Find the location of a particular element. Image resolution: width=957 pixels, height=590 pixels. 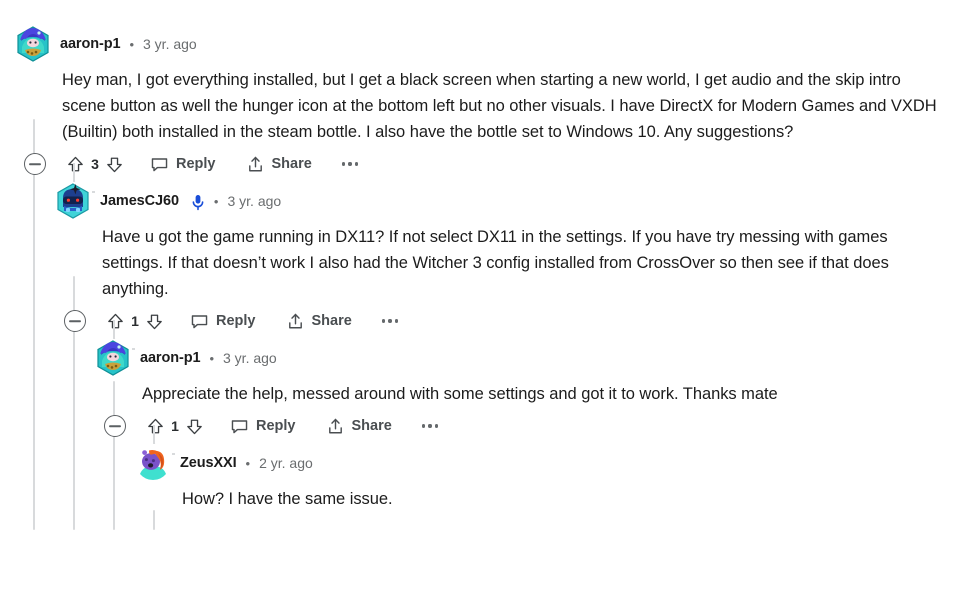

vote-count: 3 is located at coordinates (95, 164).